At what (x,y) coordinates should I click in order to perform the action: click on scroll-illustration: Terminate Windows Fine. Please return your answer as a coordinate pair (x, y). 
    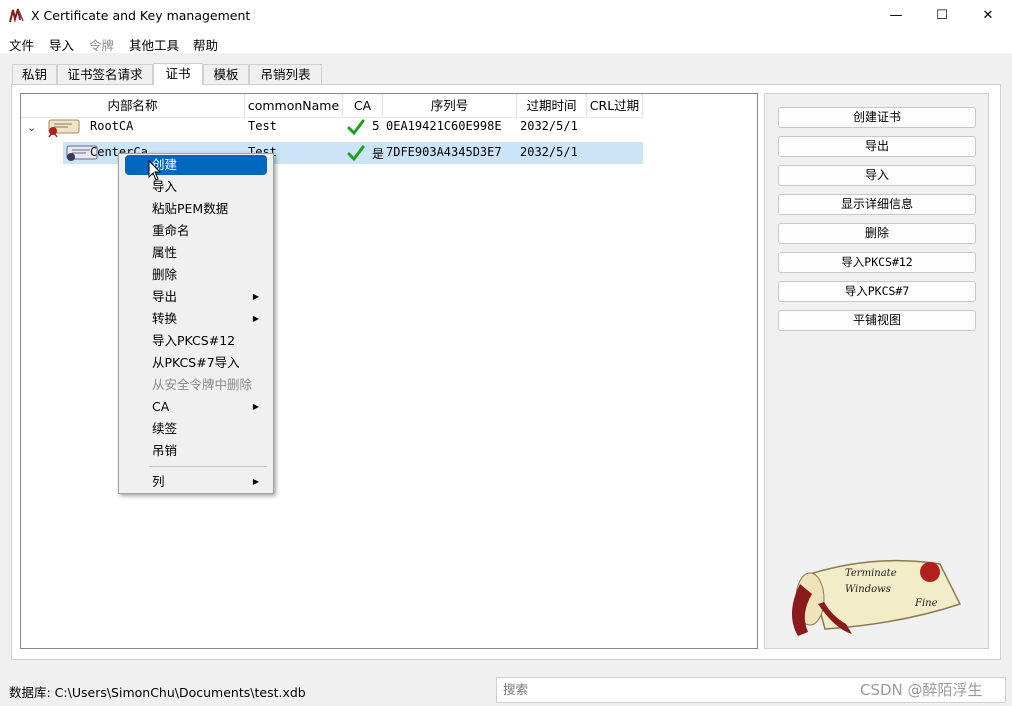
    Looking at the image, I should click on (876, 597).